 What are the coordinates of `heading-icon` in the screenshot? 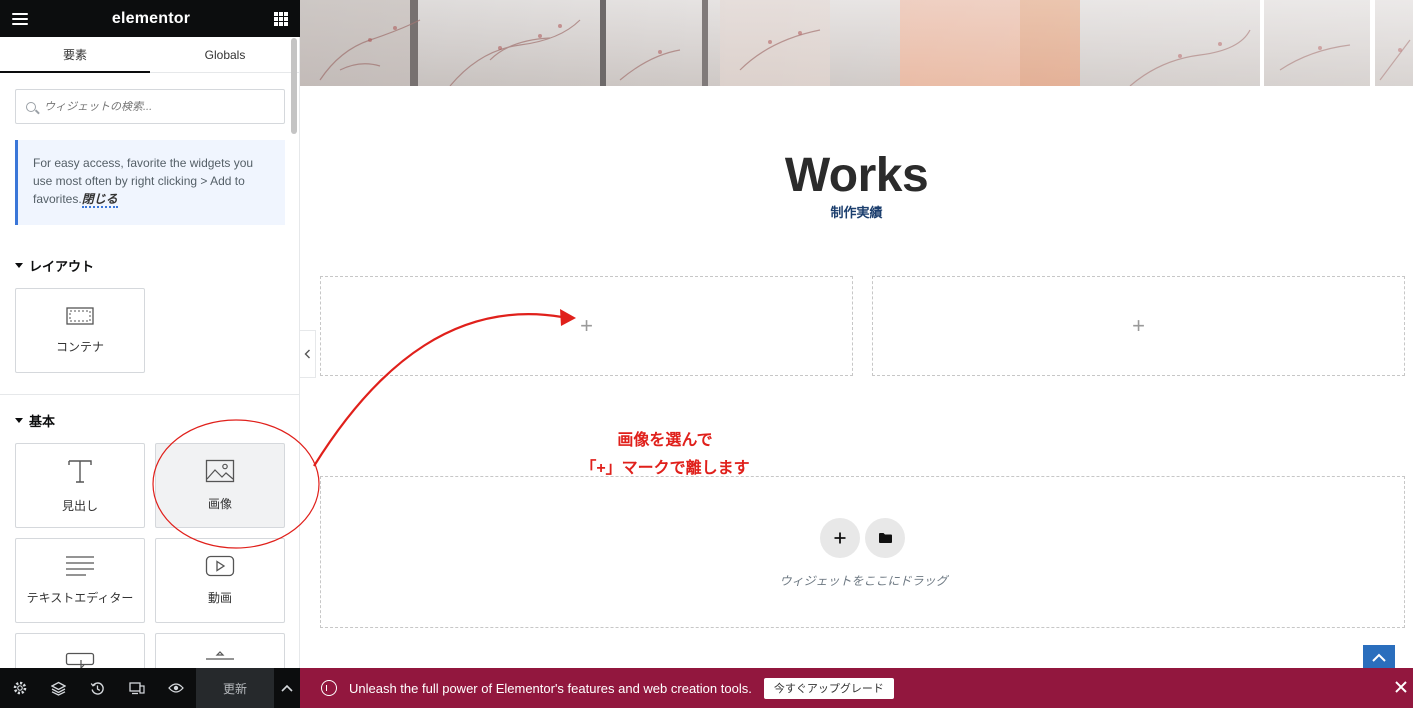 It's located at (80, 471).